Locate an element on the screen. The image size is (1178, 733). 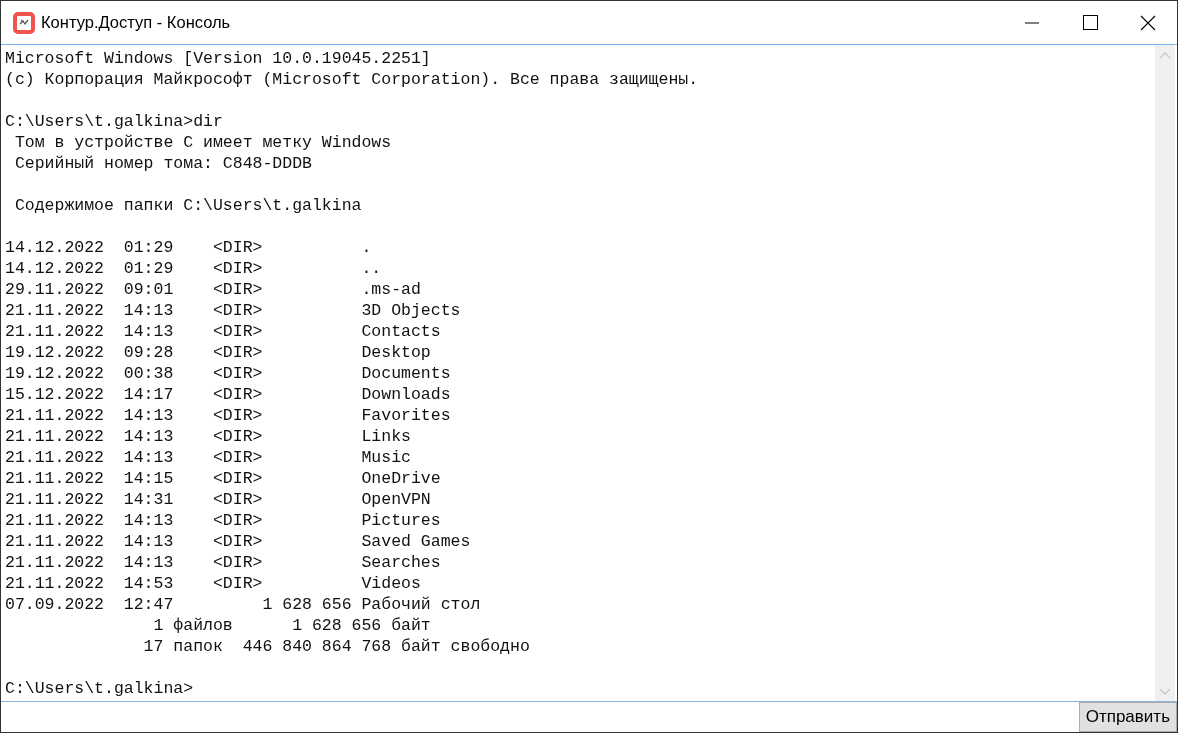
console-line: 21.11.2022 14:13 <DIR> Searches is located at coordinates (223, 562).